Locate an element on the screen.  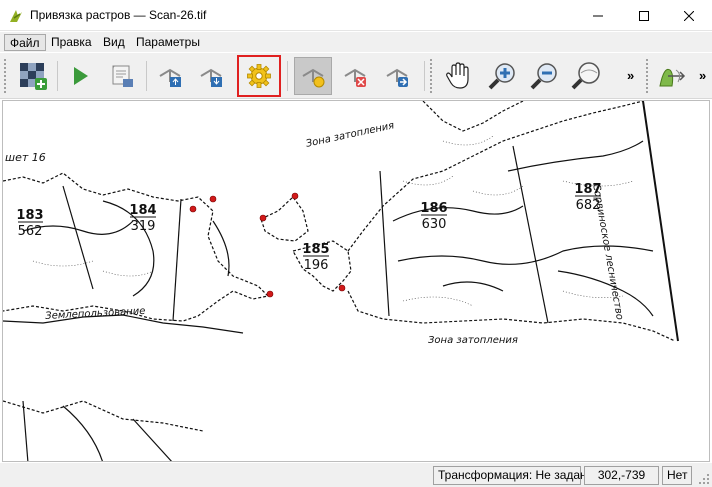
minimize-icon is located at coordinates (598, 15).